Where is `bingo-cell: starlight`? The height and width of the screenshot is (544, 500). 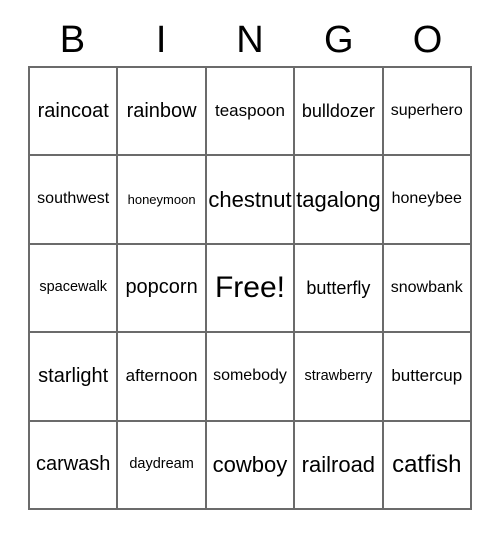 bingo-cell: starlight is located at coordinates (74, 377).